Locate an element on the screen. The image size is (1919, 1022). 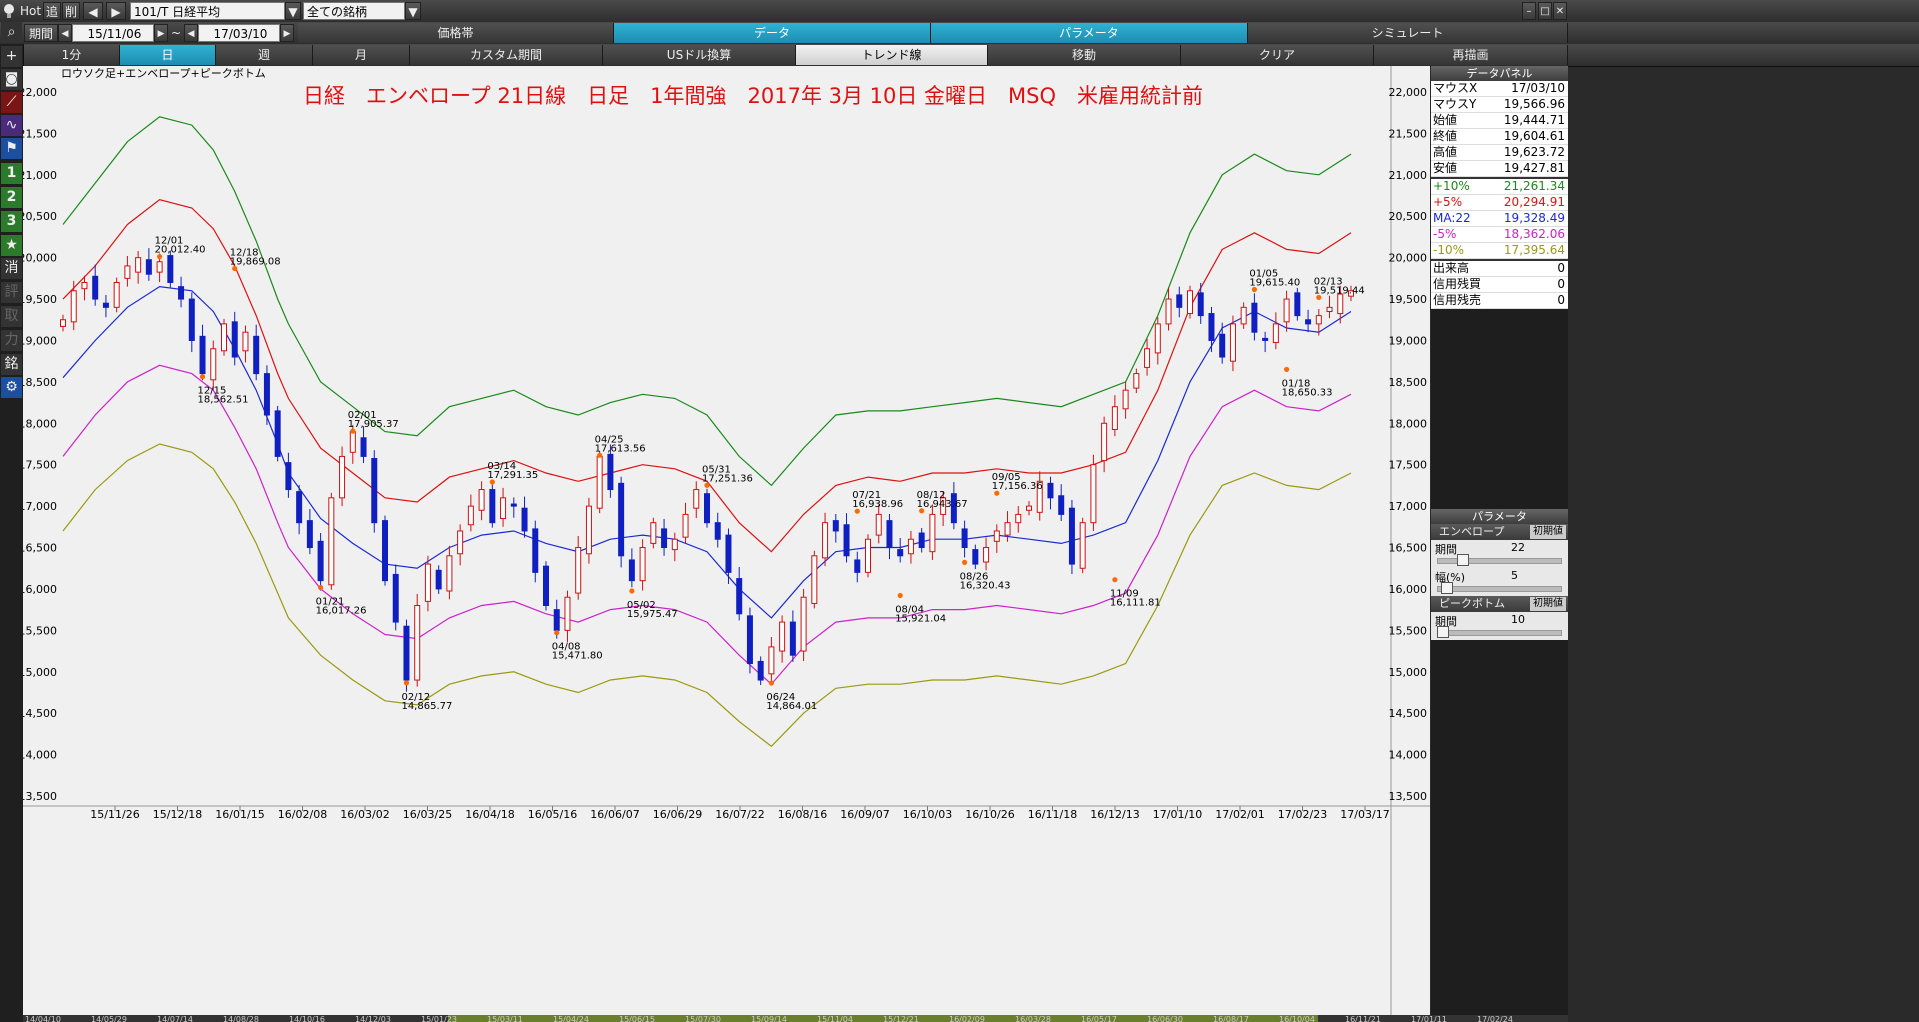
tab-usd-convert: USドル換算 is located at coordinates (699, 55).